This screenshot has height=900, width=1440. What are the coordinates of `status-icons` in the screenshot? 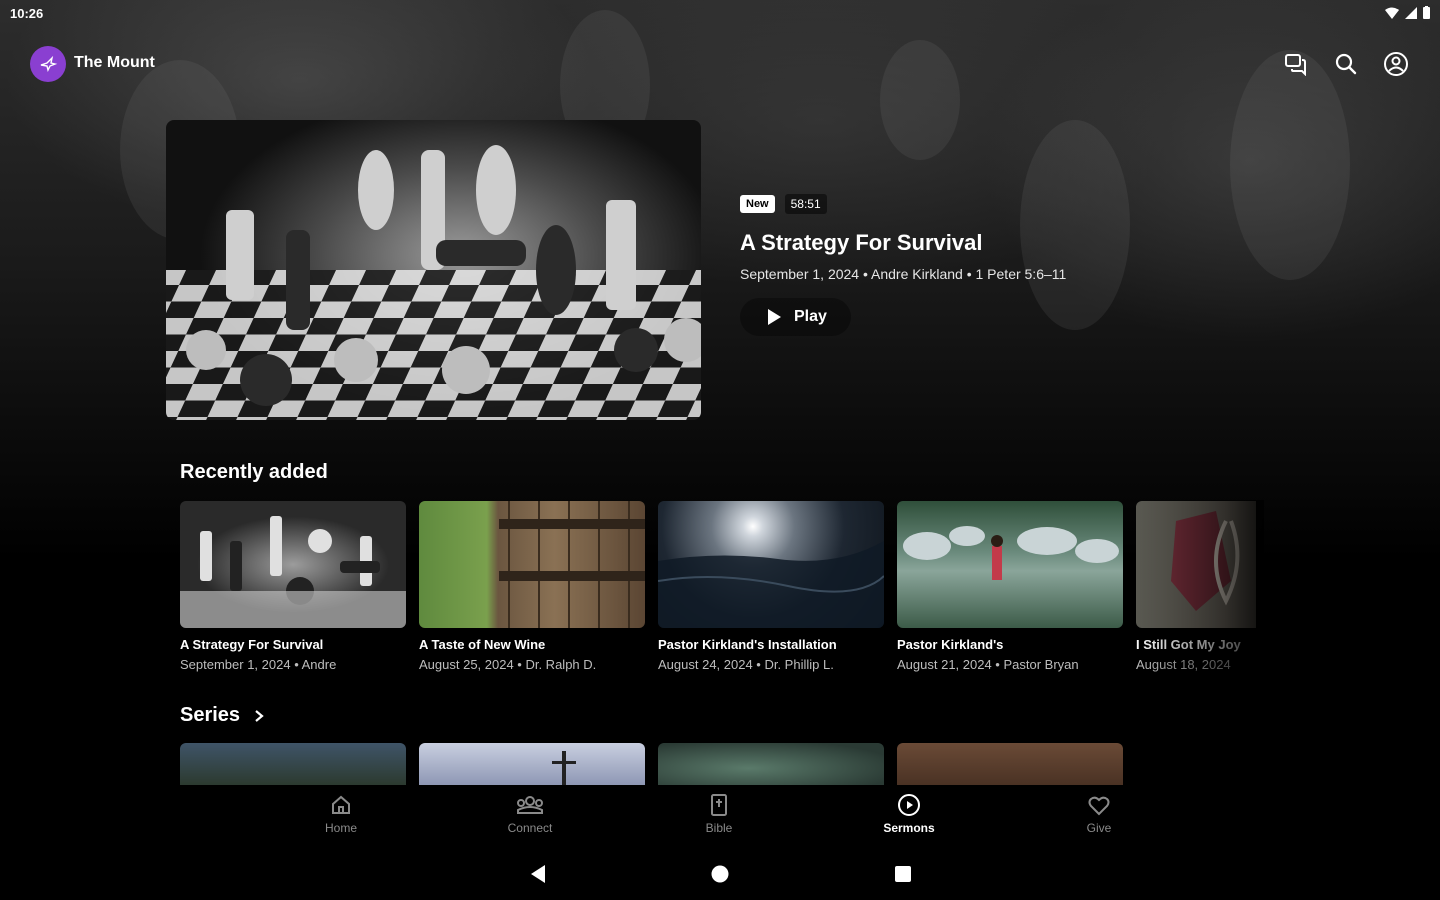 It's located at (1407, 15).